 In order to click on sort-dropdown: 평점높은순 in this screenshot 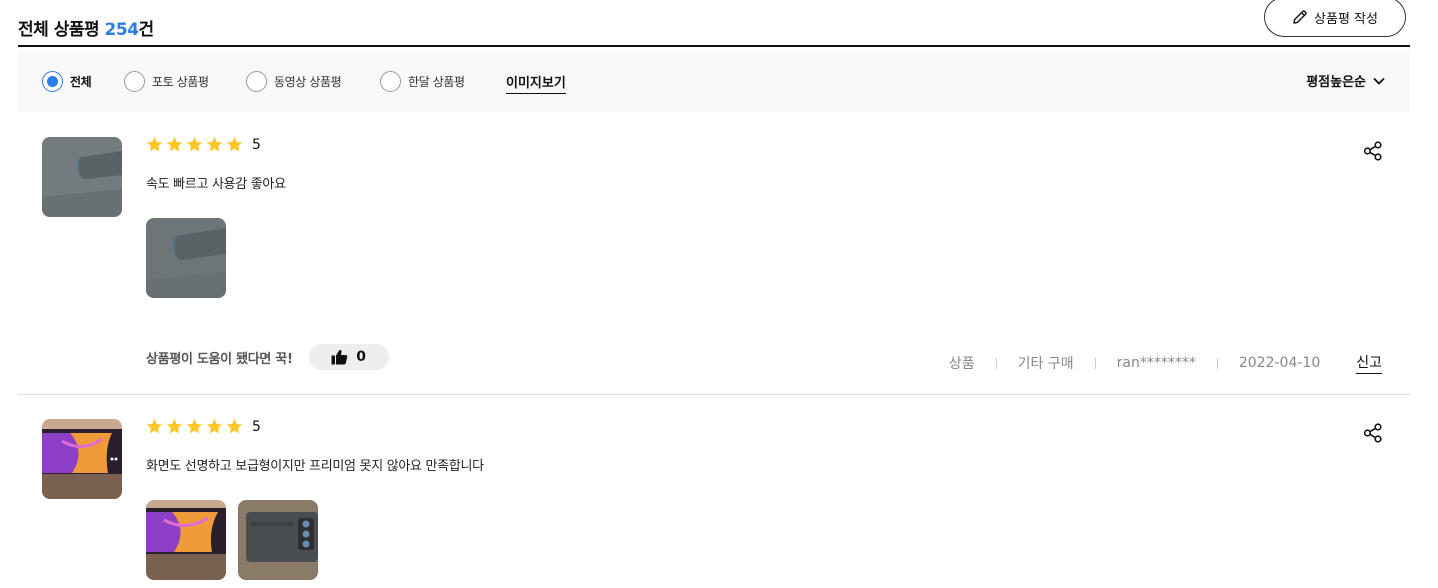, I will do `click(1346, 80)`.